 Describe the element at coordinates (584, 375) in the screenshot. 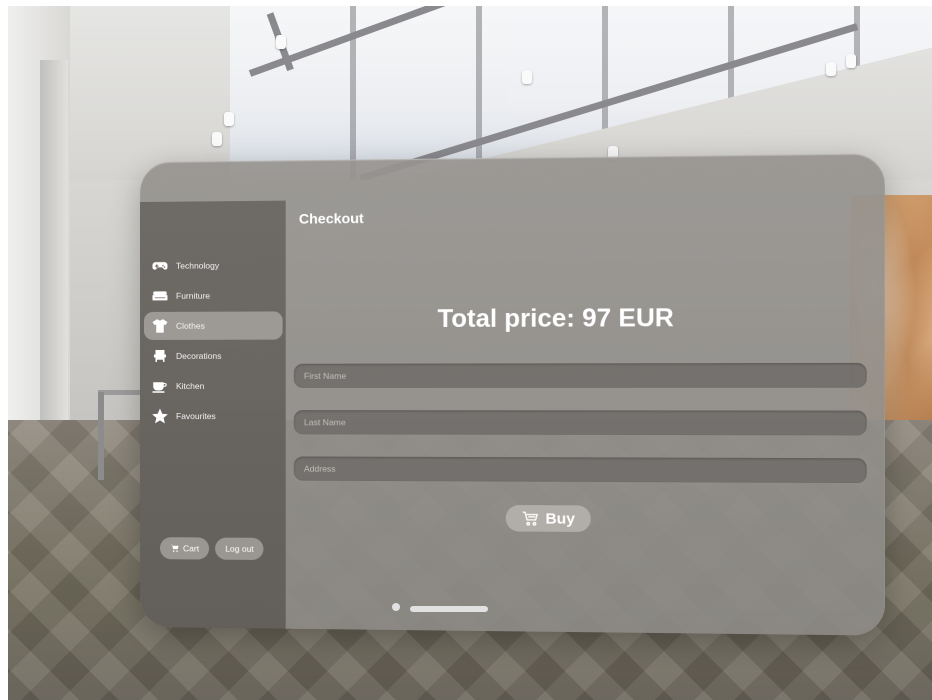

I see `first-name-input` at that location.